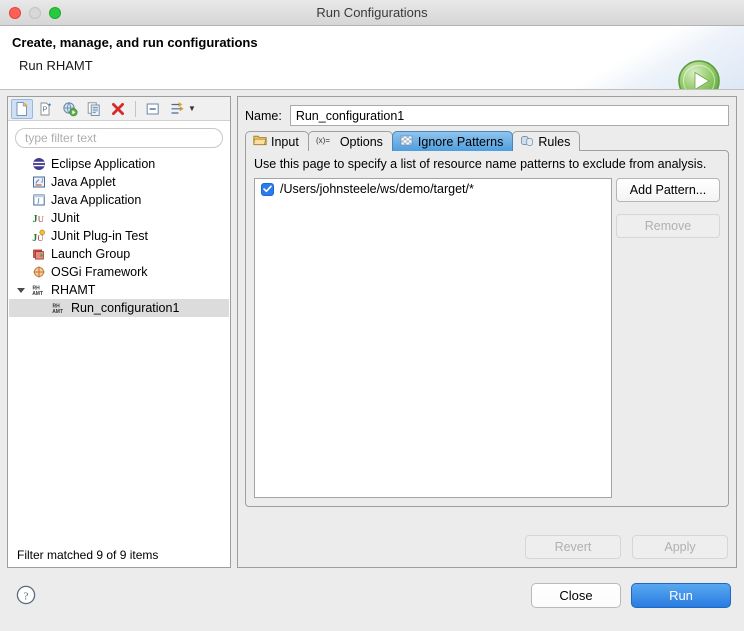 This screenshot has height=631, width=744. Describe the element at coordinates (39, 254) in the screenshot. I see `launch-group-icon` at that location.